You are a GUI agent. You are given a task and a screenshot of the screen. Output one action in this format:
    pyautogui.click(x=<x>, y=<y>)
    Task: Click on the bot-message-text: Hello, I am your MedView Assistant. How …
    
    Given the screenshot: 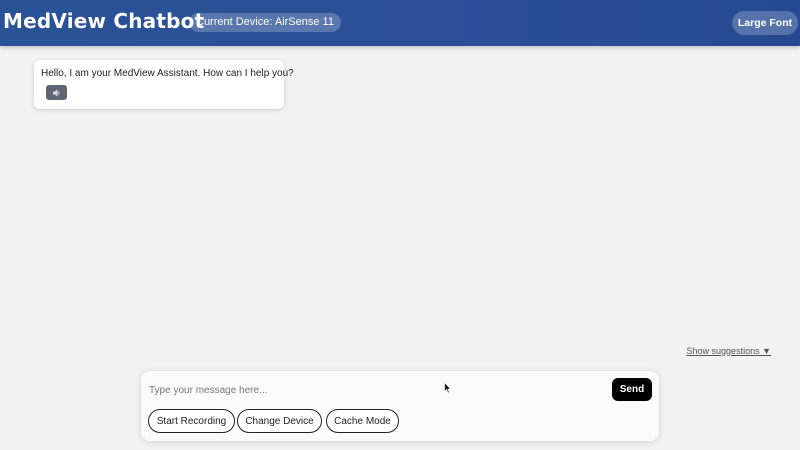 What is the action you would take?
    pyautogui.click(x=167, y=73)
    